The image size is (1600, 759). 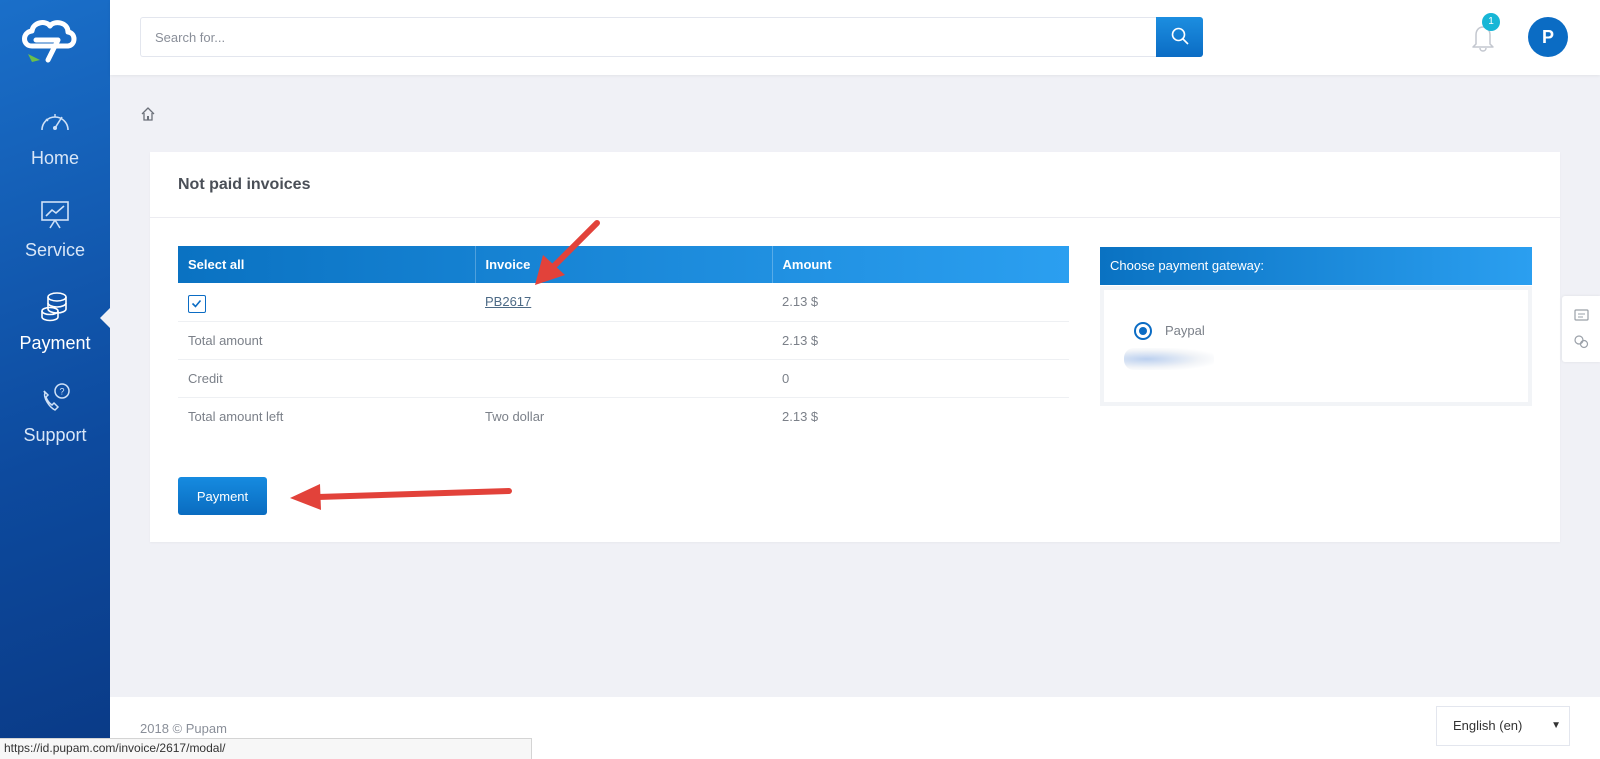 What do you see at coordinates (55, 250) in the screenshot?
I see `sidebar-item-label: Service` at bounding box center [55, 250].